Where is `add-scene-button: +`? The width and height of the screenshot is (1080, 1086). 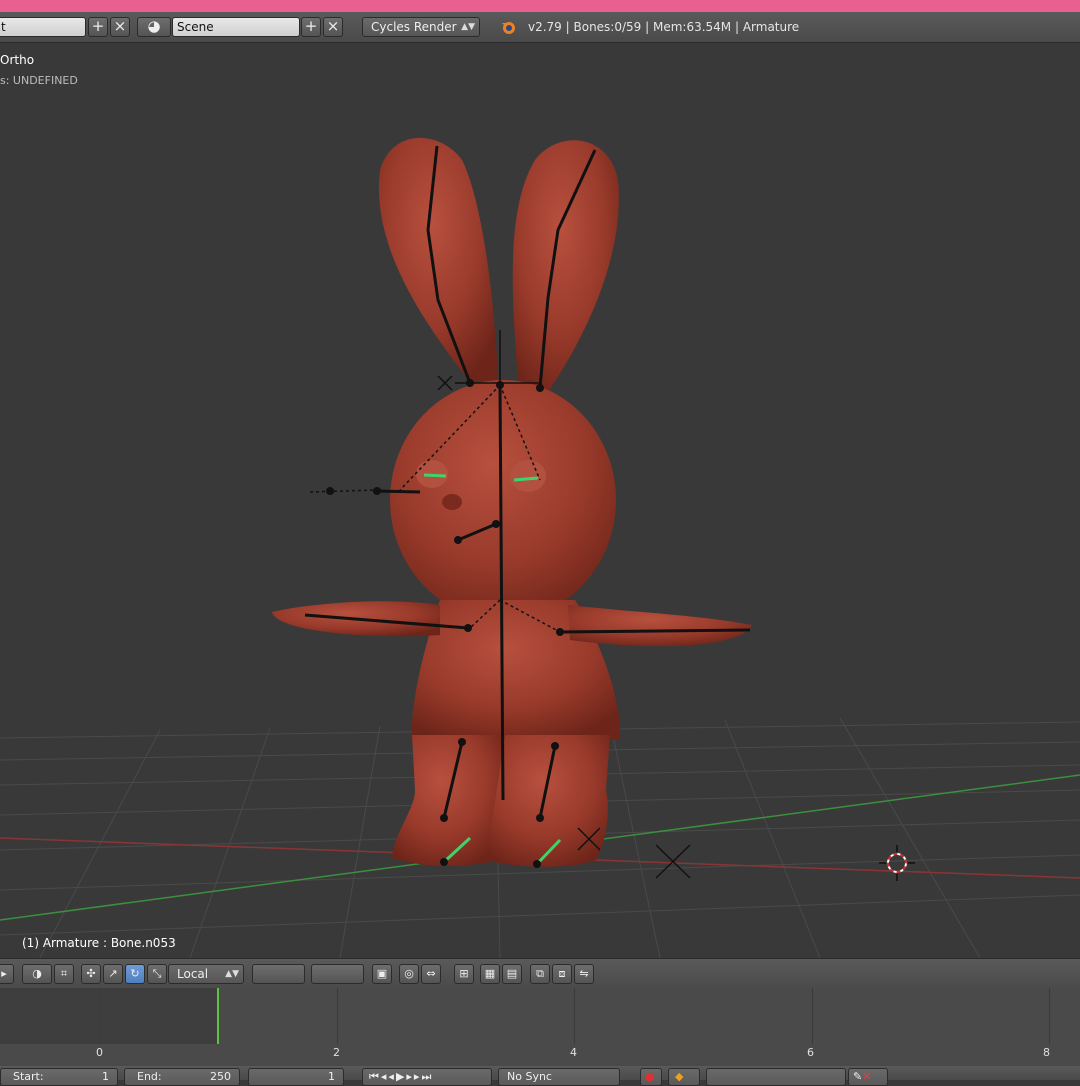
add-scene-button: + is located at coordinates (311, 27).